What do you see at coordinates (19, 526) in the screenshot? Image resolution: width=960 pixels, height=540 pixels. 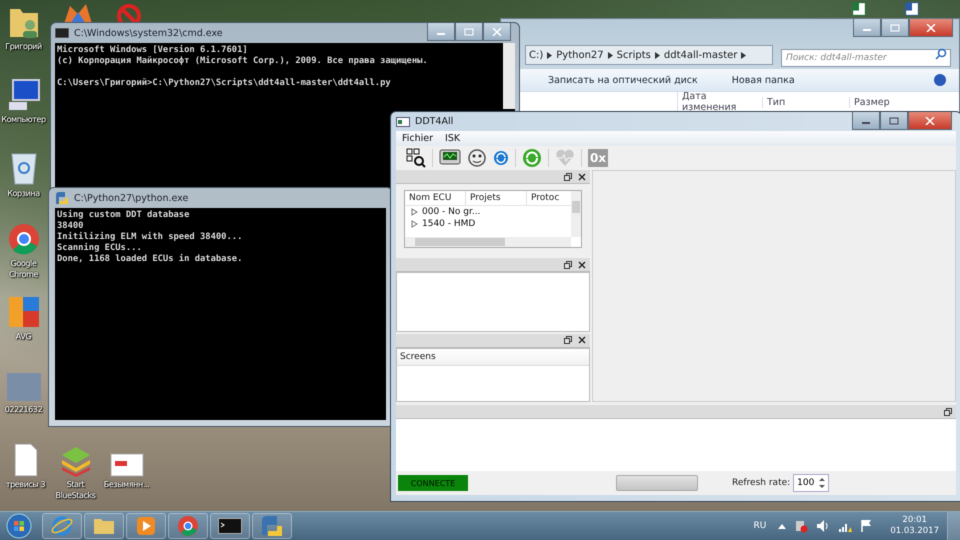 I see `start-button` at bounding box center [19, 526].